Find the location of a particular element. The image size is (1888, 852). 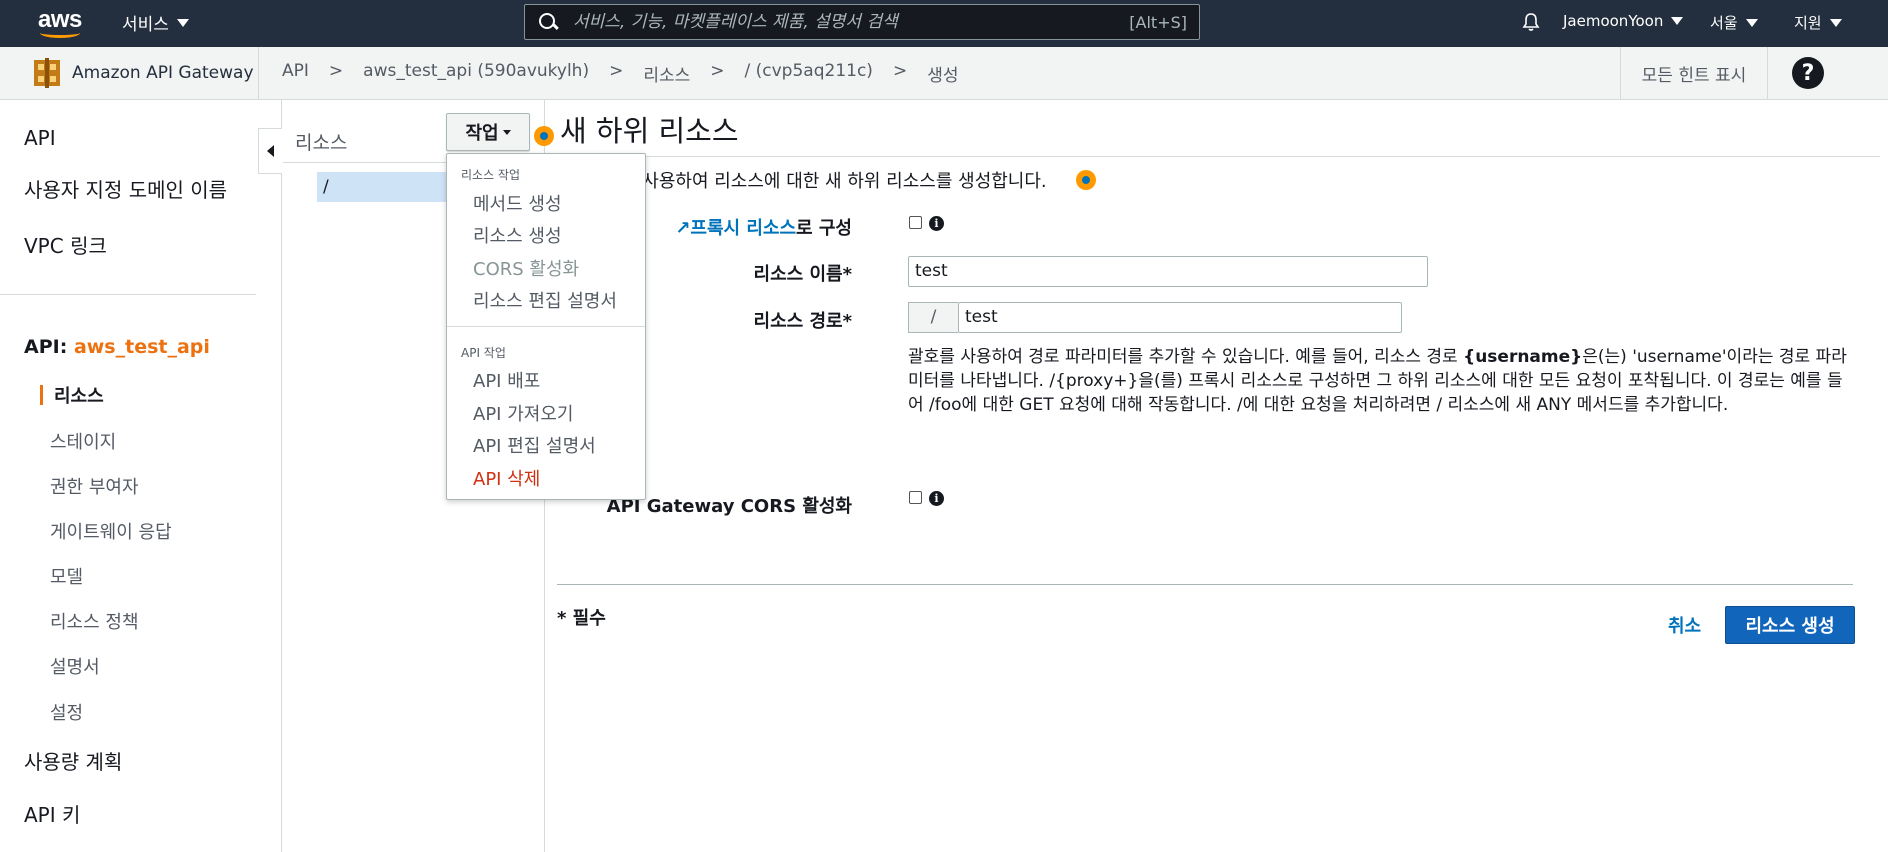

services-label: 서비스 is located at coordinates (145, 25).